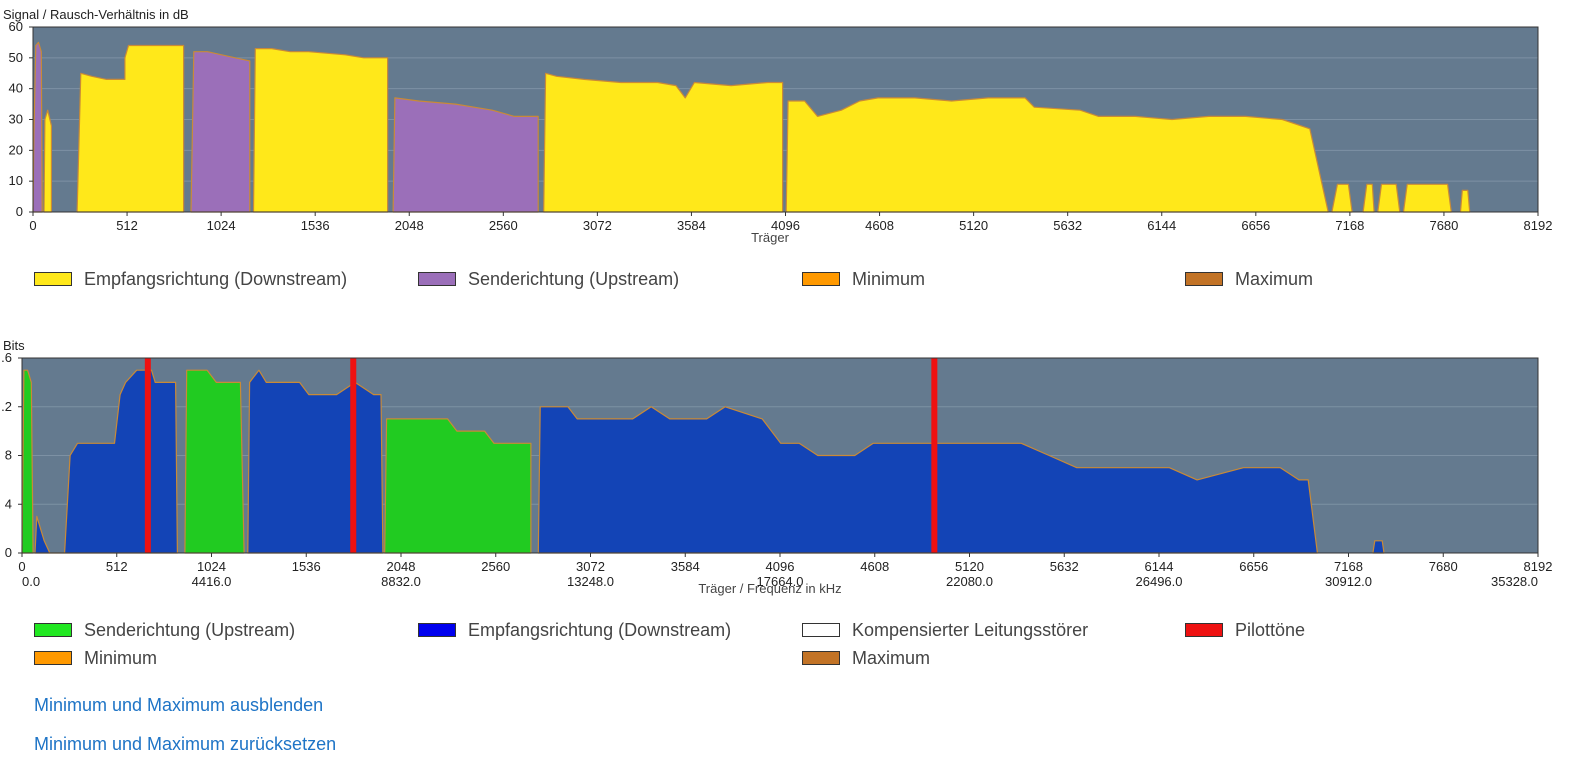 The height and width of the screenshot is (776, 1590). I want to click on legend-item-minimum: Minimum, so click(95, 658).